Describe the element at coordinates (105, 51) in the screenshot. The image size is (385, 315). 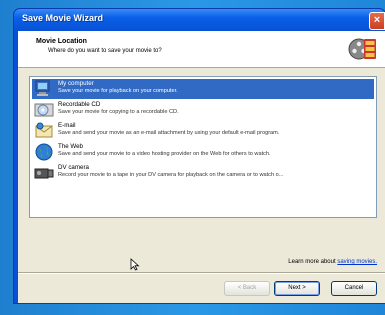
I see `page-subtitle: Where do you want to save your movie to?` at that location.